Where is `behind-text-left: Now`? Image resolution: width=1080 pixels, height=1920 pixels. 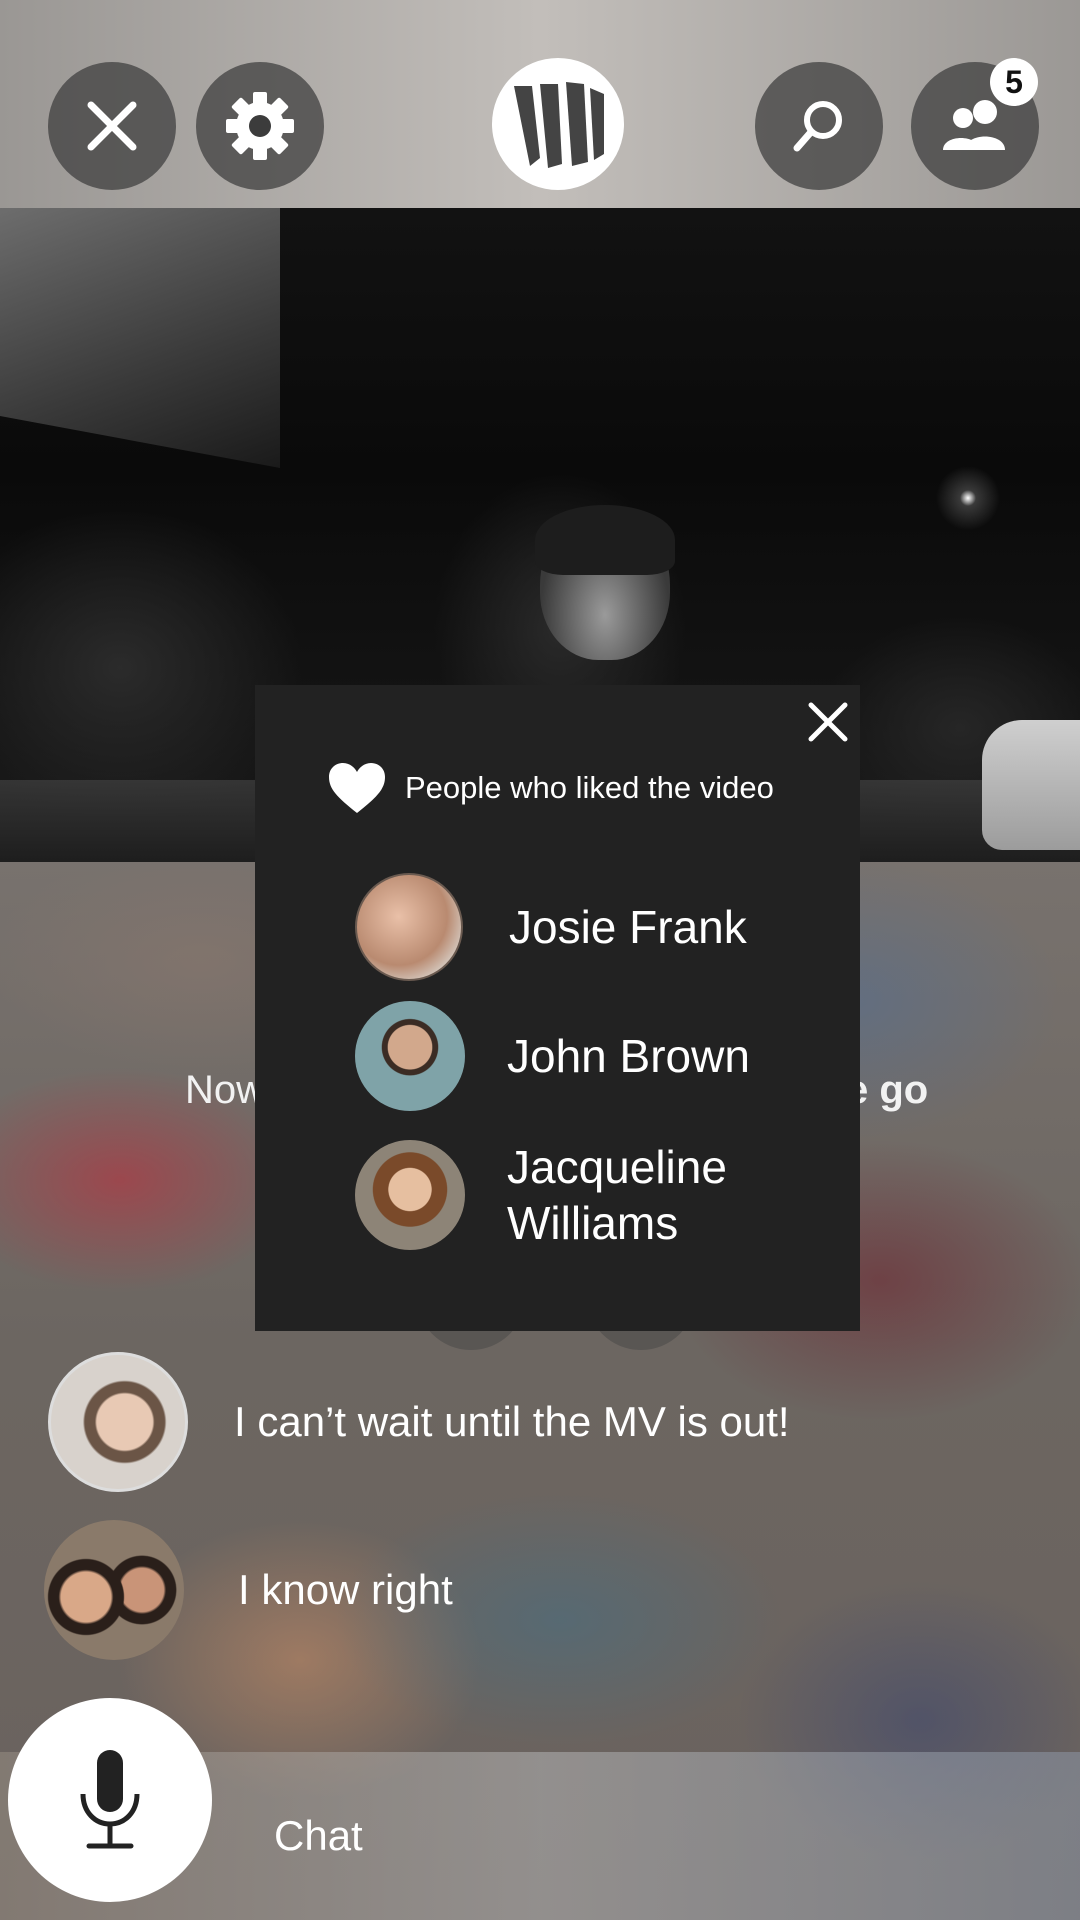 behind-text-left: Now is located at coordinates (225, 1090).